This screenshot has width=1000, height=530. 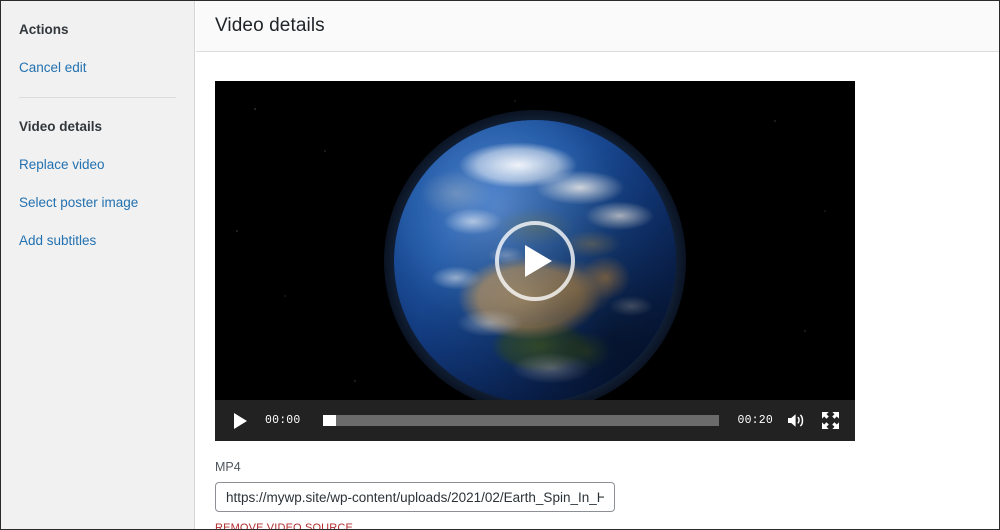 What do you see at coordinates (97, 97) in the screenshot?
I see `sidebar-divider` at bounding box center [97, 97].